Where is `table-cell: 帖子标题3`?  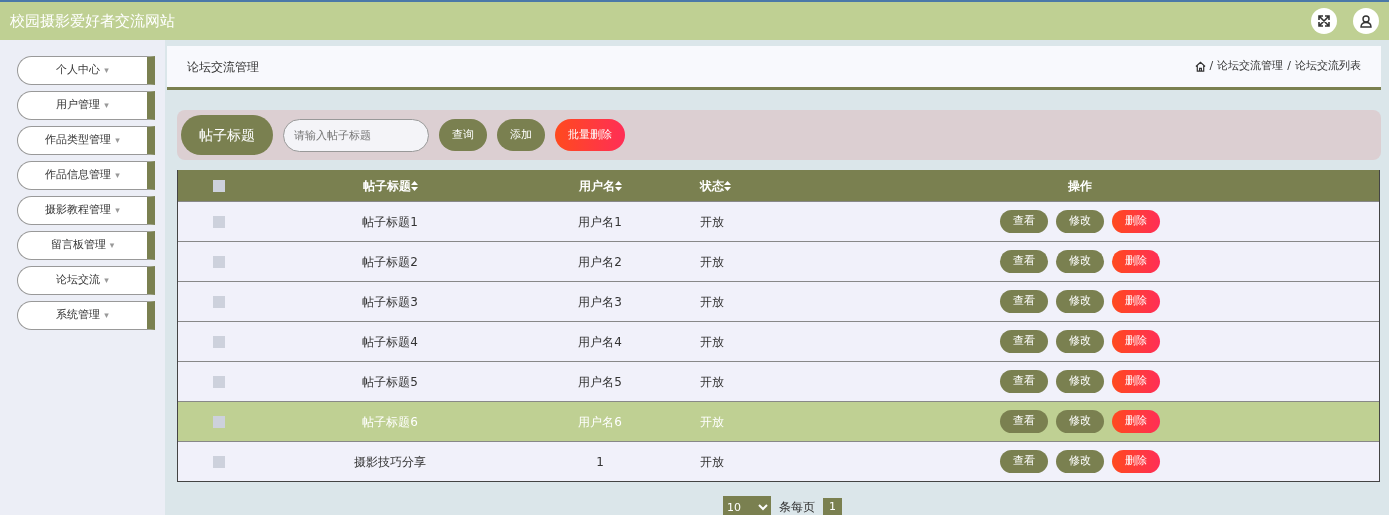 table-cell: 帖子标题3 is located at coordinates (390, 301).